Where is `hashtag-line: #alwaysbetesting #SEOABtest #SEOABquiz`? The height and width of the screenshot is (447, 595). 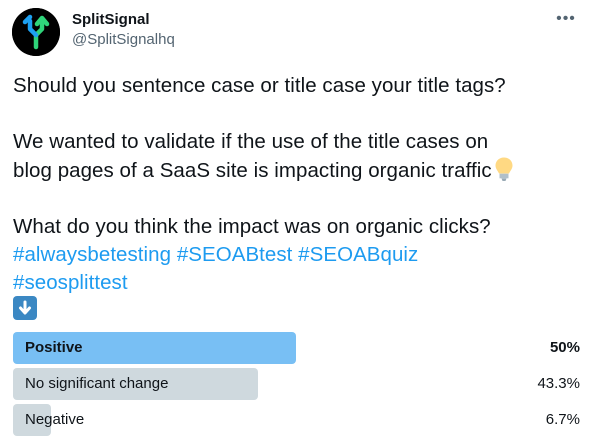 hashtag-line: #alwaysbetesting #SEOABtest #SEOABquiz is located at coordinates (300, 255).